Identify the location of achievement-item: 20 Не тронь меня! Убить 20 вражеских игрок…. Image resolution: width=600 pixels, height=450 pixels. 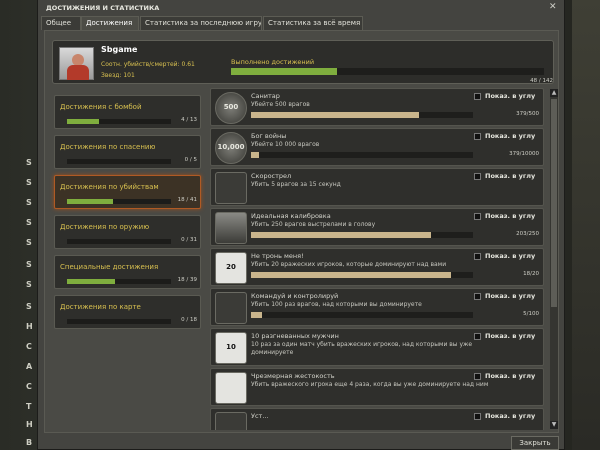
(377, 267).